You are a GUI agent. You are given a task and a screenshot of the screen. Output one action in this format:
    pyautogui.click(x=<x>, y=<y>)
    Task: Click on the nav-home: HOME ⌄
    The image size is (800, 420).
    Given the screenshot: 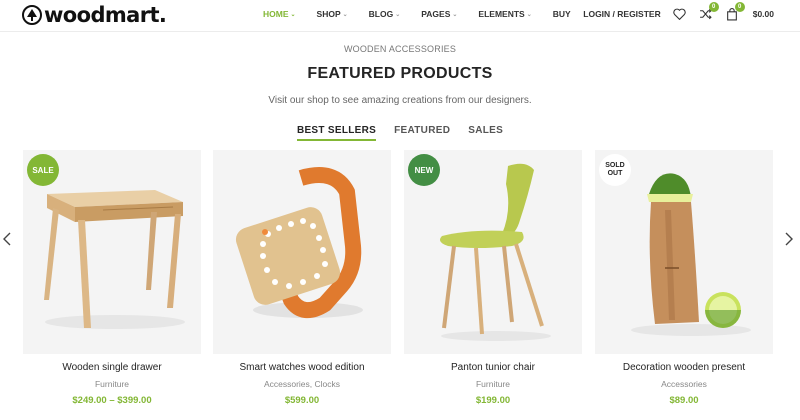 What is the action you would take?
    pyautogui.click(x=279, y=14)
    